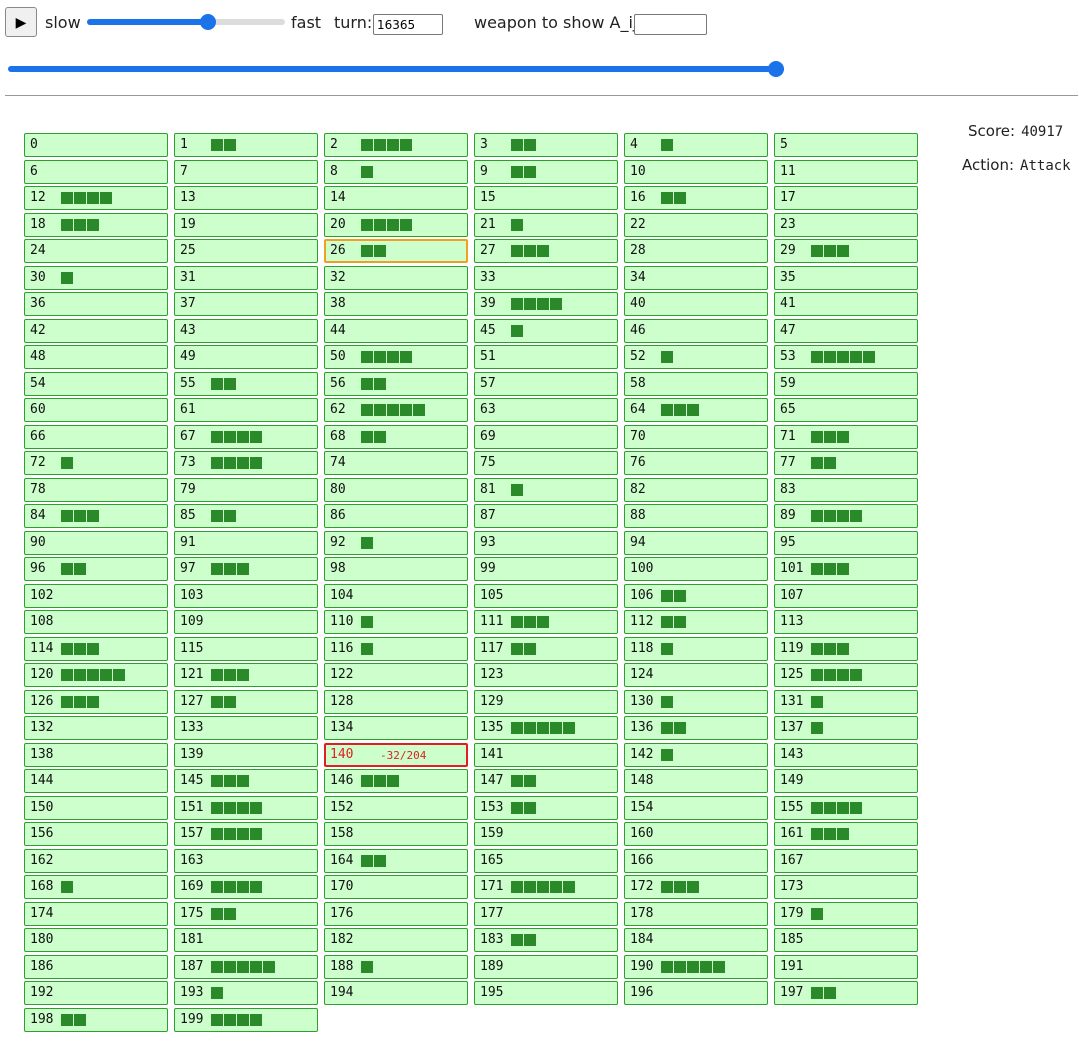 Image resolution: width=1079 pixels, height=1042 pixels. I want to click on grid-cell-138: 138, so click(96, 754).